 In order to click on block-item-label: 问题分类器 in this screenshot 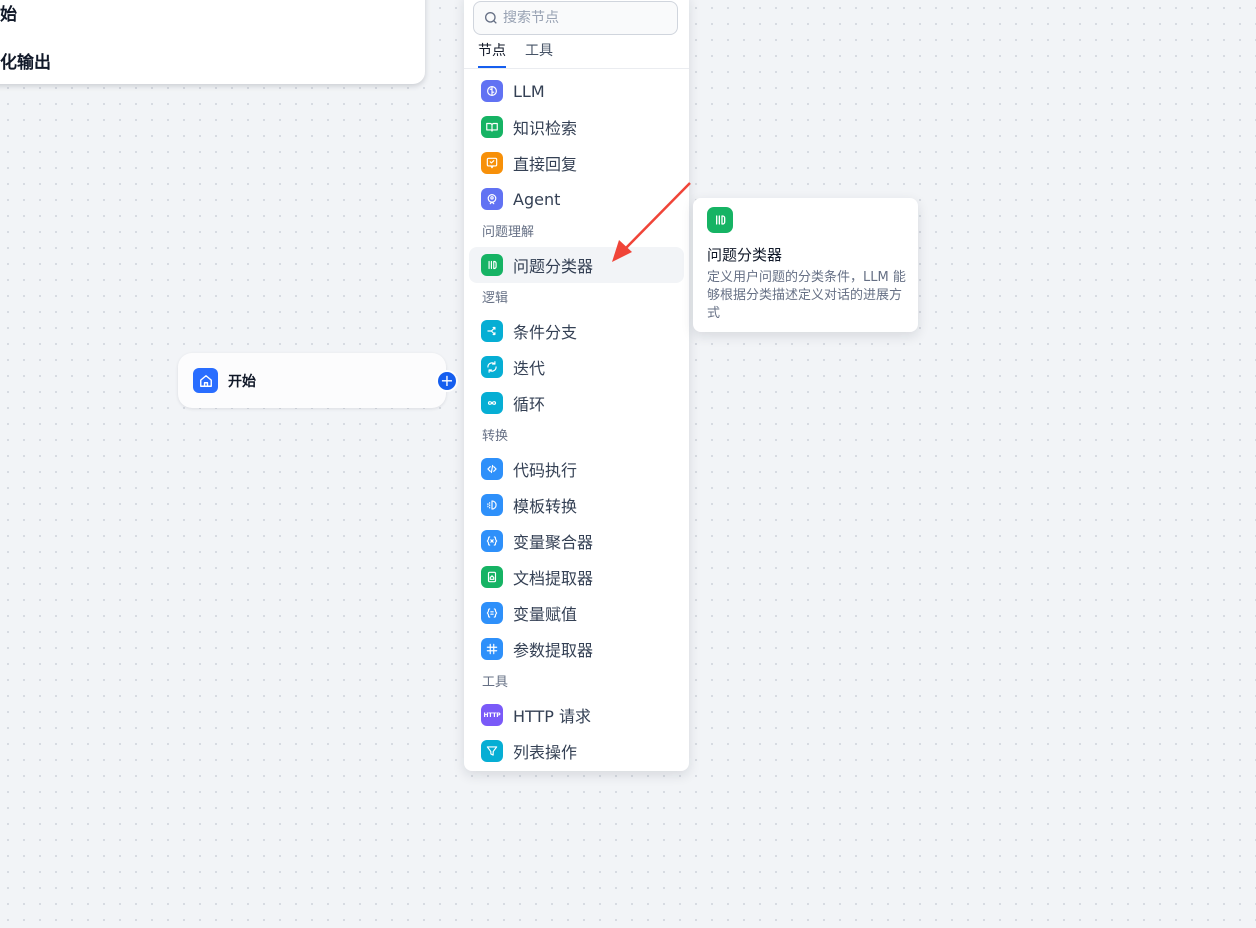, I will do `click(553, 266)`.